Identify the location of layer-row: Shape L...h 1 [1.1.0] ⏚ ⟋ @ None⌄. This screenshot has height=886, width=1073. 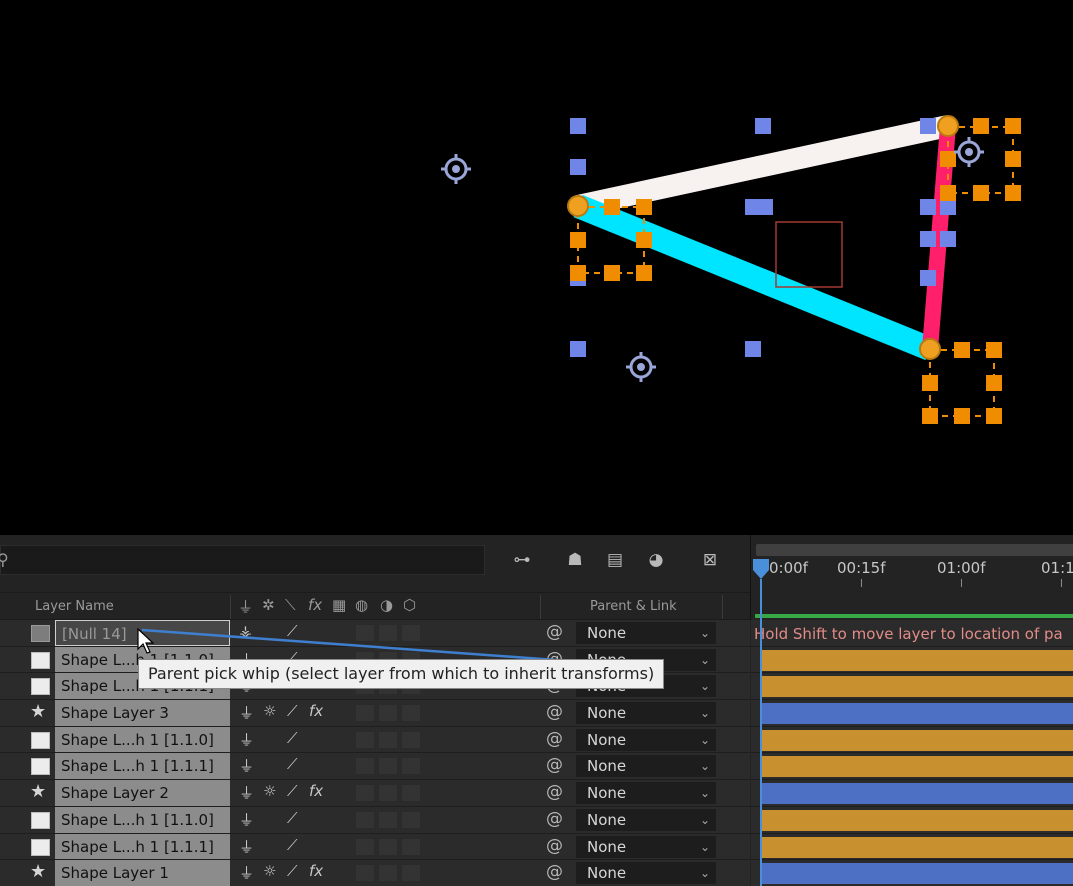
(375, 820).